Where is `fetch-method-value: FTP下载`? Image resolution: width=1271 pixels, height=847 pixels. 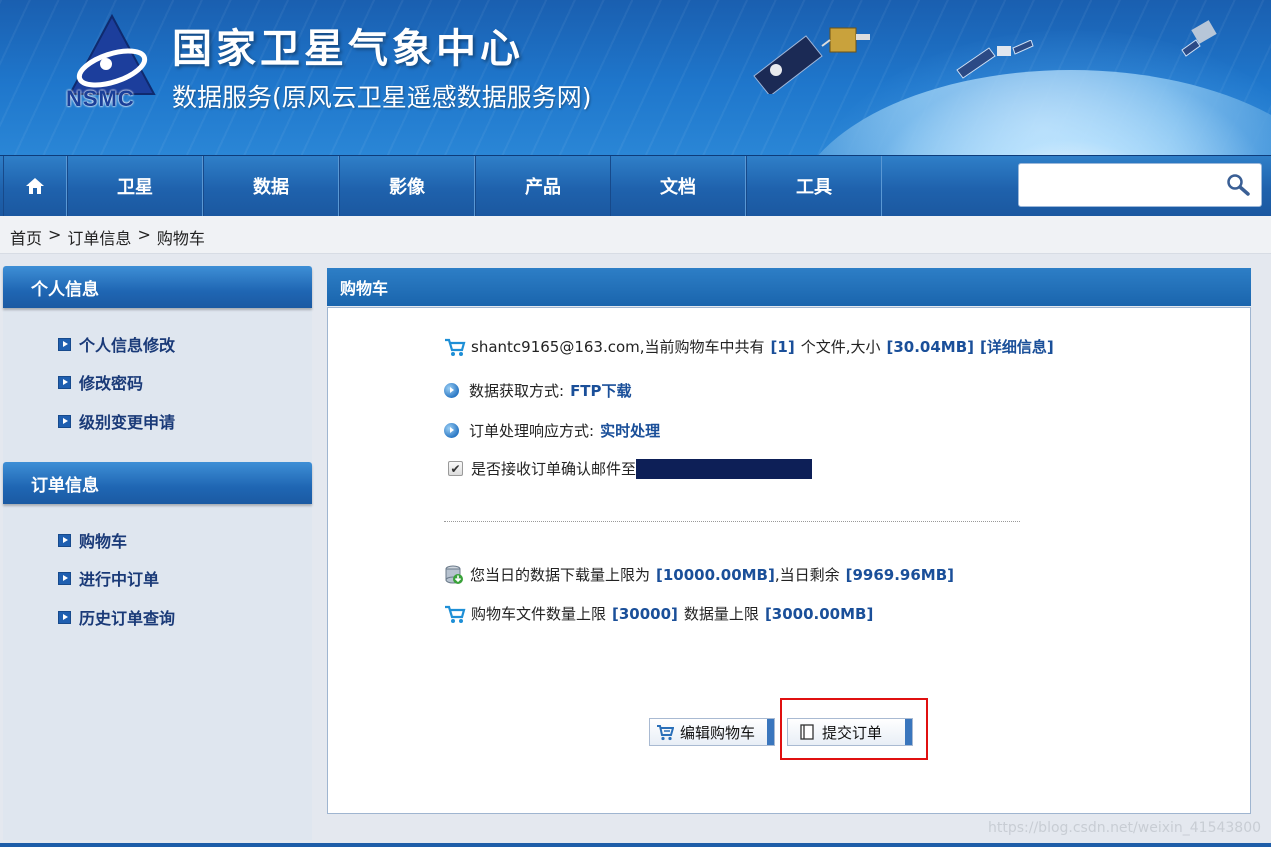 fetch-method-value: FTP下载 is located at coordinates (601, 391).